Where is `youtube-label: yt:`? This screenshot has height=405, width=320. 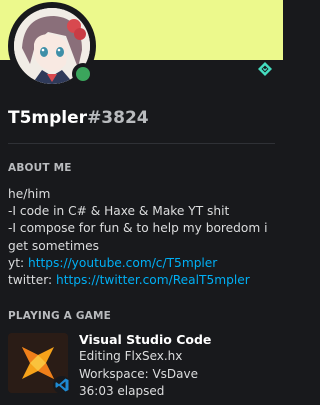
youtube-label: yt: is located at coordinates (16, 262).